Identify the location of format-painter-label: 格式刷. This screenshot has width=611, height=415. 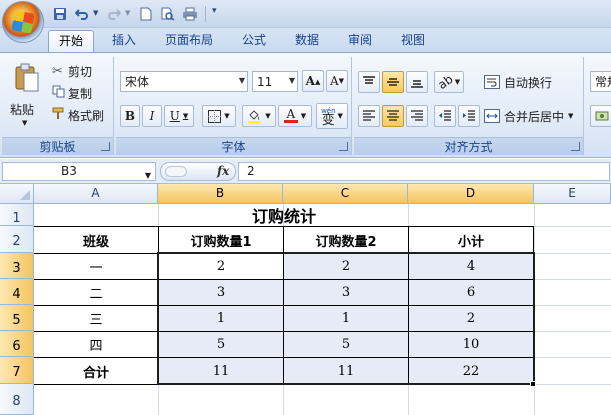
(86, 115).